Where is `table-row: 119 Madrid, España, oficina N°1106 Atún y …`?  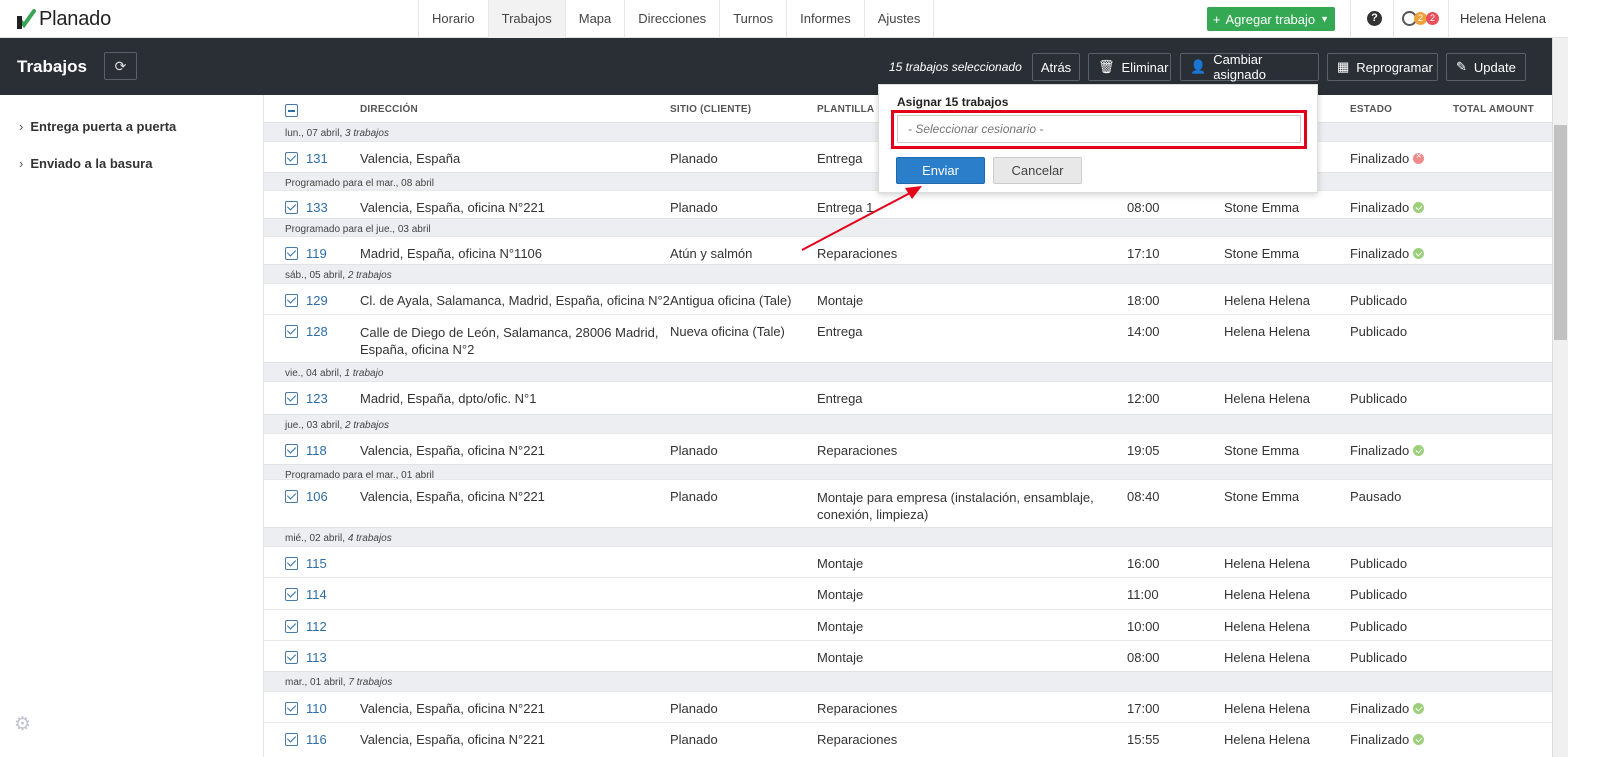
table-row: 119 Madrid, España, oficina N°1106 Atún y … is located at coordinates (908, 251).